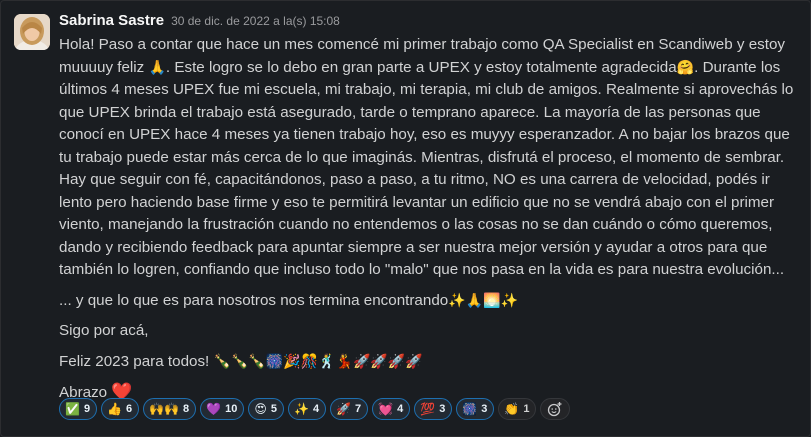 Image resolution: width=811 pixels, height=437 pixels. What do you see at coordinates (186, 409) in the screenshot?
I see `reaction-count: 8` at bounding box center [186, 409].